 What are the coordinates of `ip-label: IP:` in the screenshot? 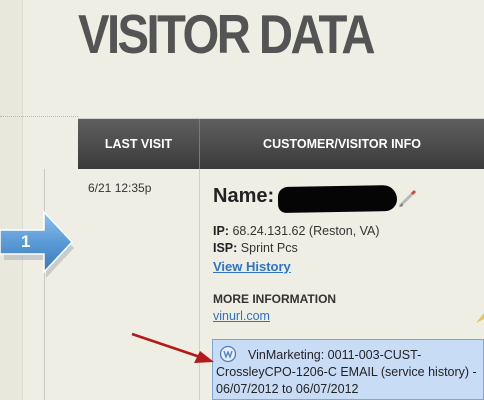 It's located at (221, 231).